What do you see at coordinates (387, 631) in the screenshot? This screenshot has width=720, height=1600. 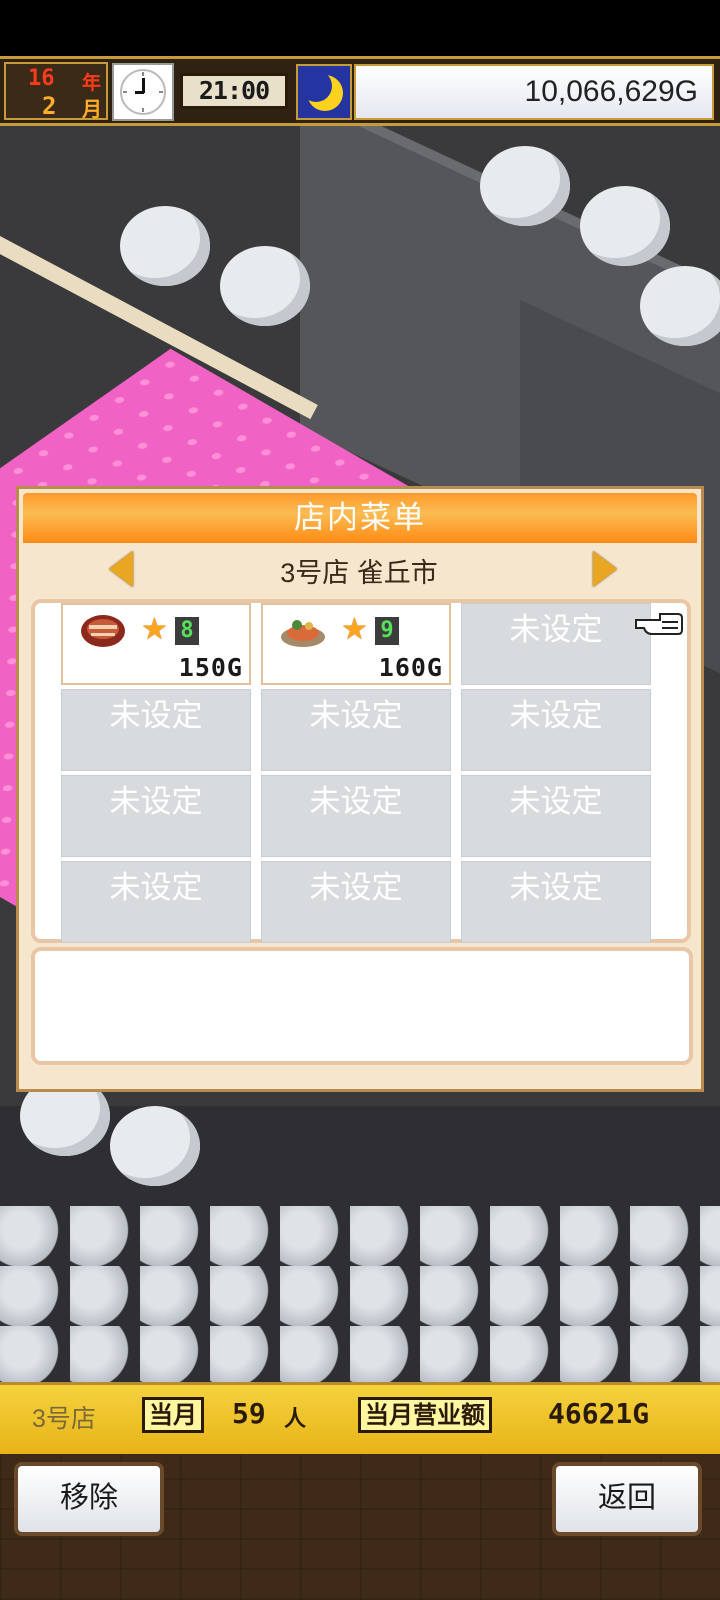 I see `dish-rank: 9` at bounding box center [387, 631].